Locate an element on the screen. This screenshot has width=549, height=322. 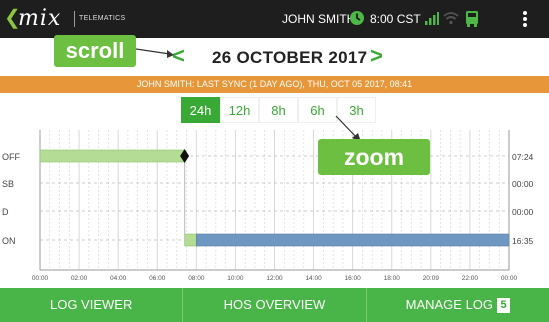
next-day-button: > is located at coordinates (376, 56).